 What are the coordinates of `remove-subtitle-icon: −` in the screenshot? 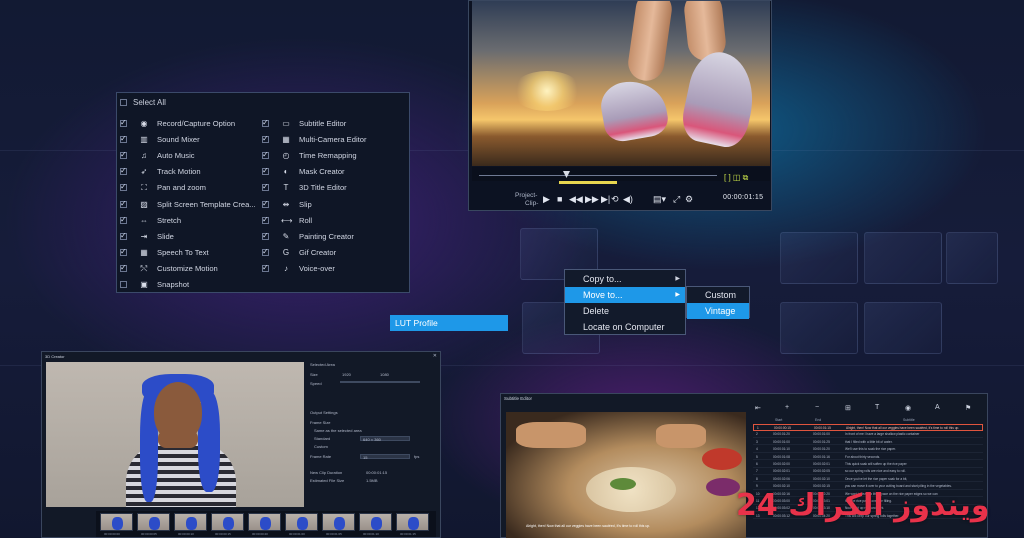 It's located at (817, 407).